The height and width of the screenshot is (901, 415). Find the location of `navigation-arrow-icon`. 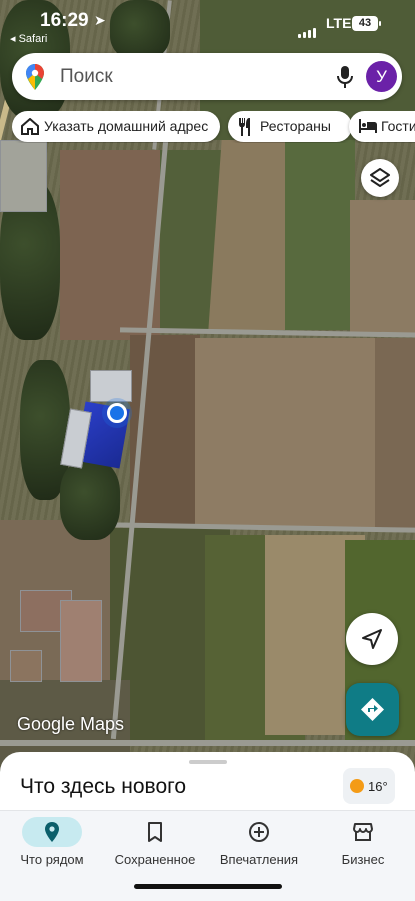

navigation-arrow-icon is located at coordinates (372, 639).